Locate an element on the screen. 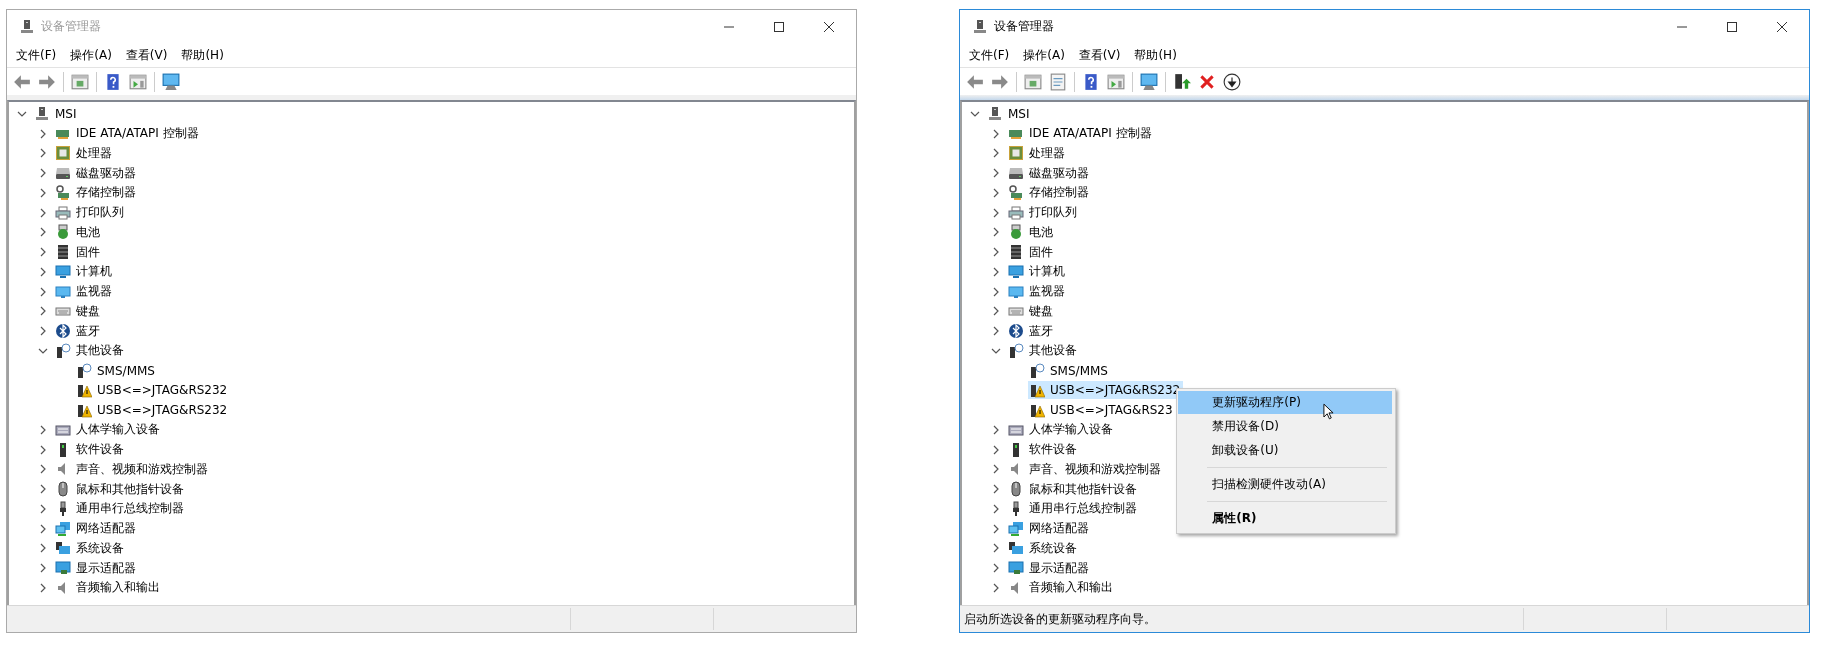 This screenshot has width=1821, height=647. document-icon is located at coordinates (1058, 81).